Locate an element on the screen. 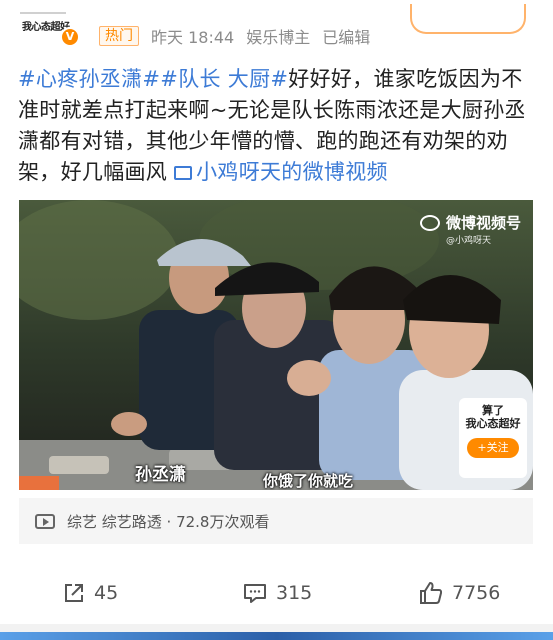 Image resolution: width=553 pixels, height=640 pixels. video-play-icon is located at coordinates (45, 521).